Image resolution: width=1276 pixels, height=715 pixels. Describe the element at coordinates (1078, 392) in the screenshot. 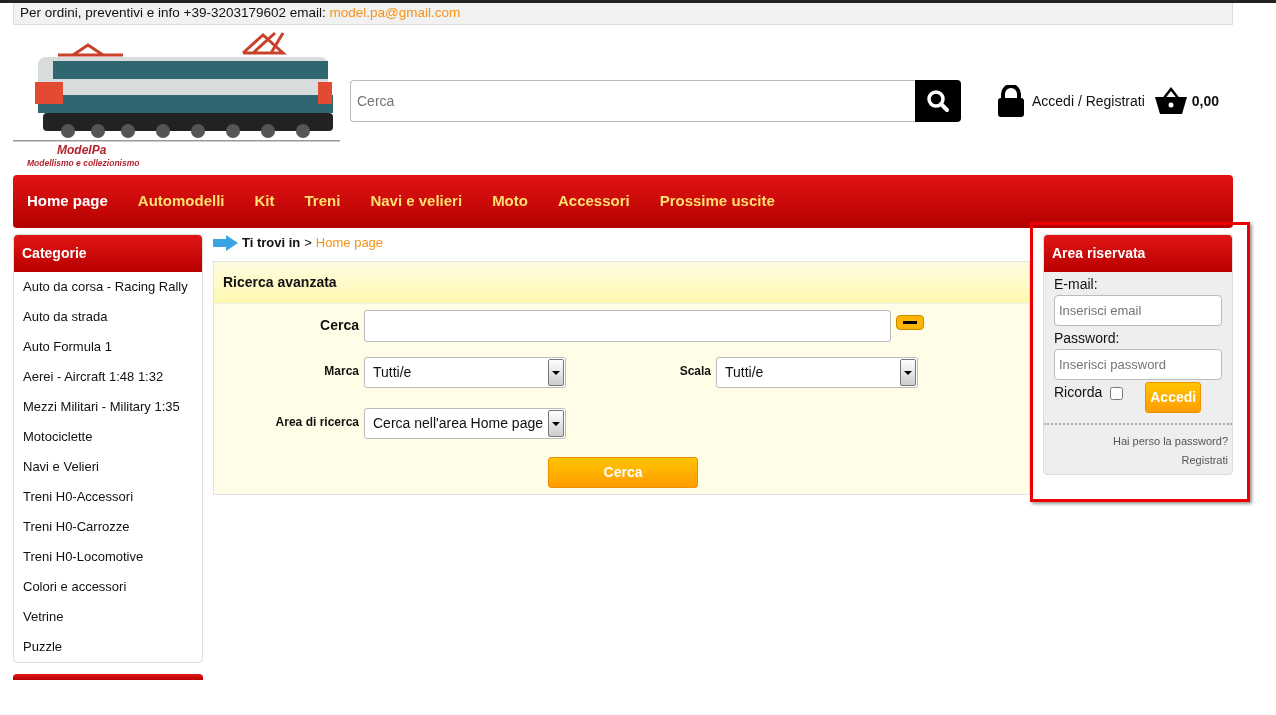

I see `remember-label: Ricorda` at that location.